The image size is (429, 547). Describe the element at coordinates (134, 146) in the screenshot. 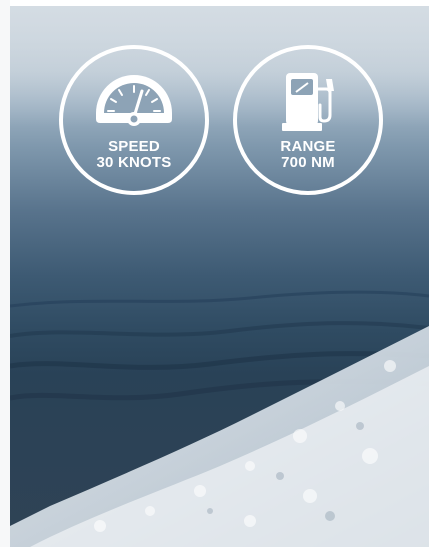

I see `speed-title: SPEED` at that location.